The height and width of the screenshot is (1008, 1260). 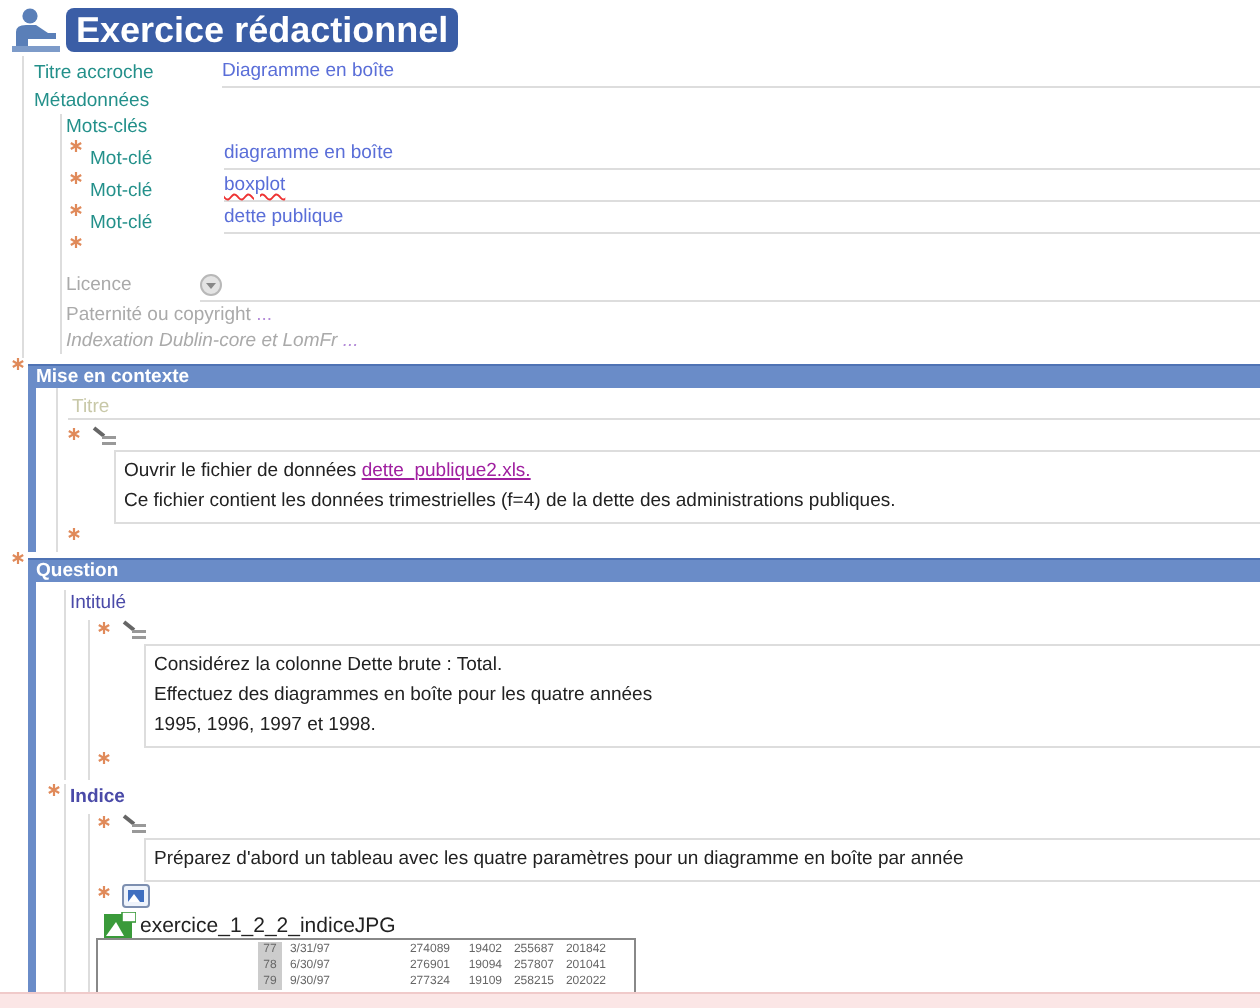 What do you see at coordinates (644, 376) in the screenshot?
I see `section-header: Mise en contexte` at bounding box center [644, 376].